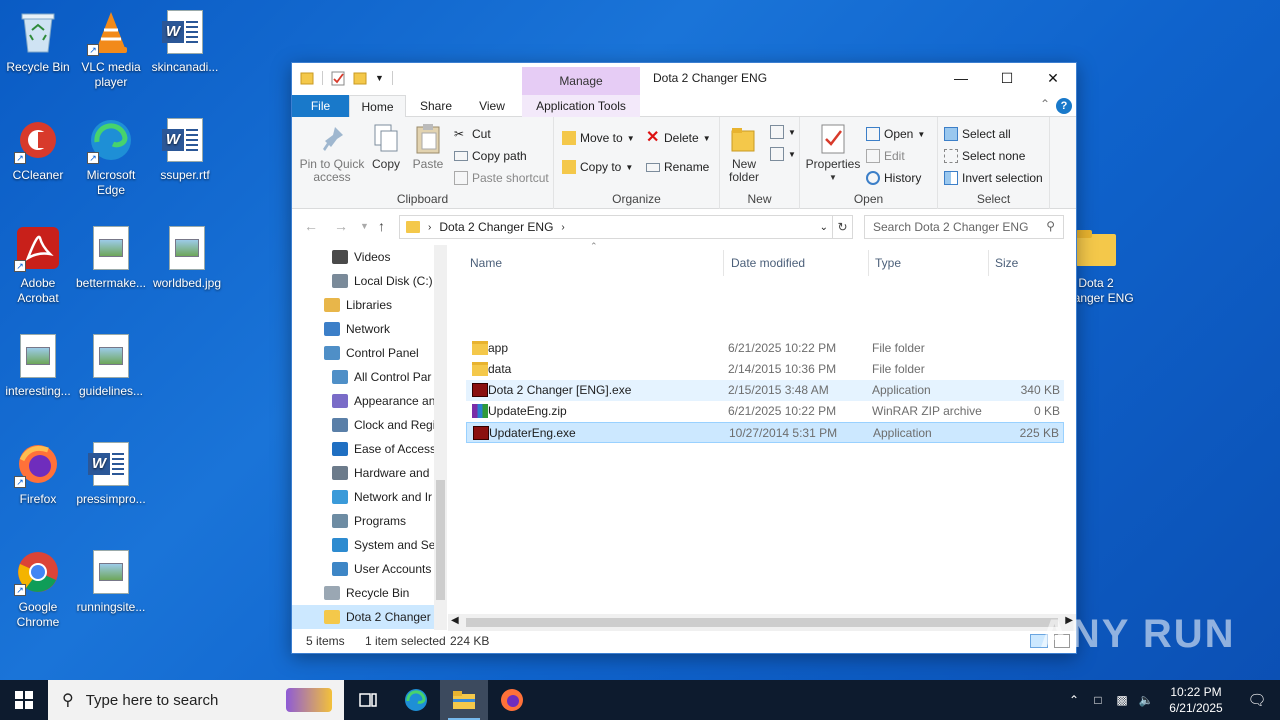 The image size is (1280, 720). What do you see at coordinates (895, 134) in the screenshot?
I see `open-button: Open ▼` at bounding box center [895, 134].